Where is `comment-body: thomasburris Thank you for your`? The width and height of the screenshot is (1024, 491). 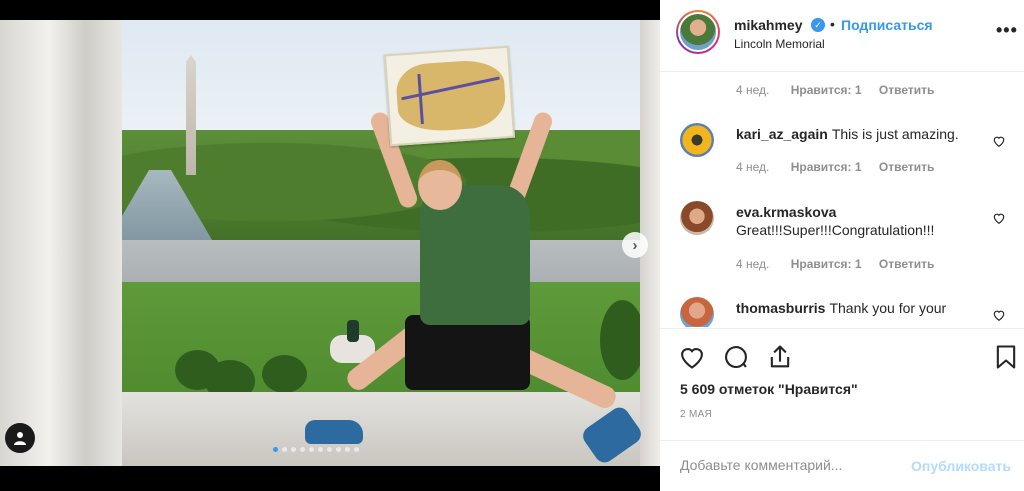
comment-body: thomasburris Thank you for your is located at coordinates (861, 308).